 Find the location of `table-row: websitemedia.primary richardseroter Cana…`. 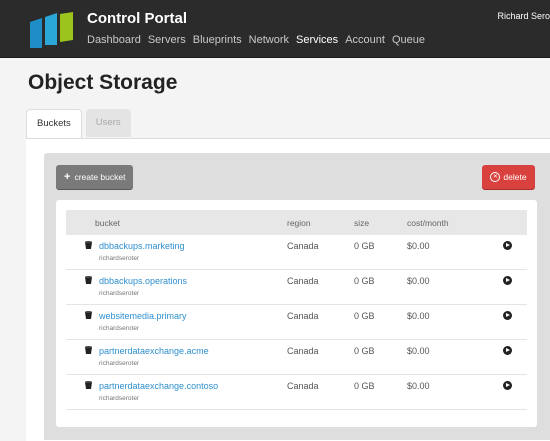

table-row: websitemedia.primary richardseroter Cana… is located at coordinates (296, 322).